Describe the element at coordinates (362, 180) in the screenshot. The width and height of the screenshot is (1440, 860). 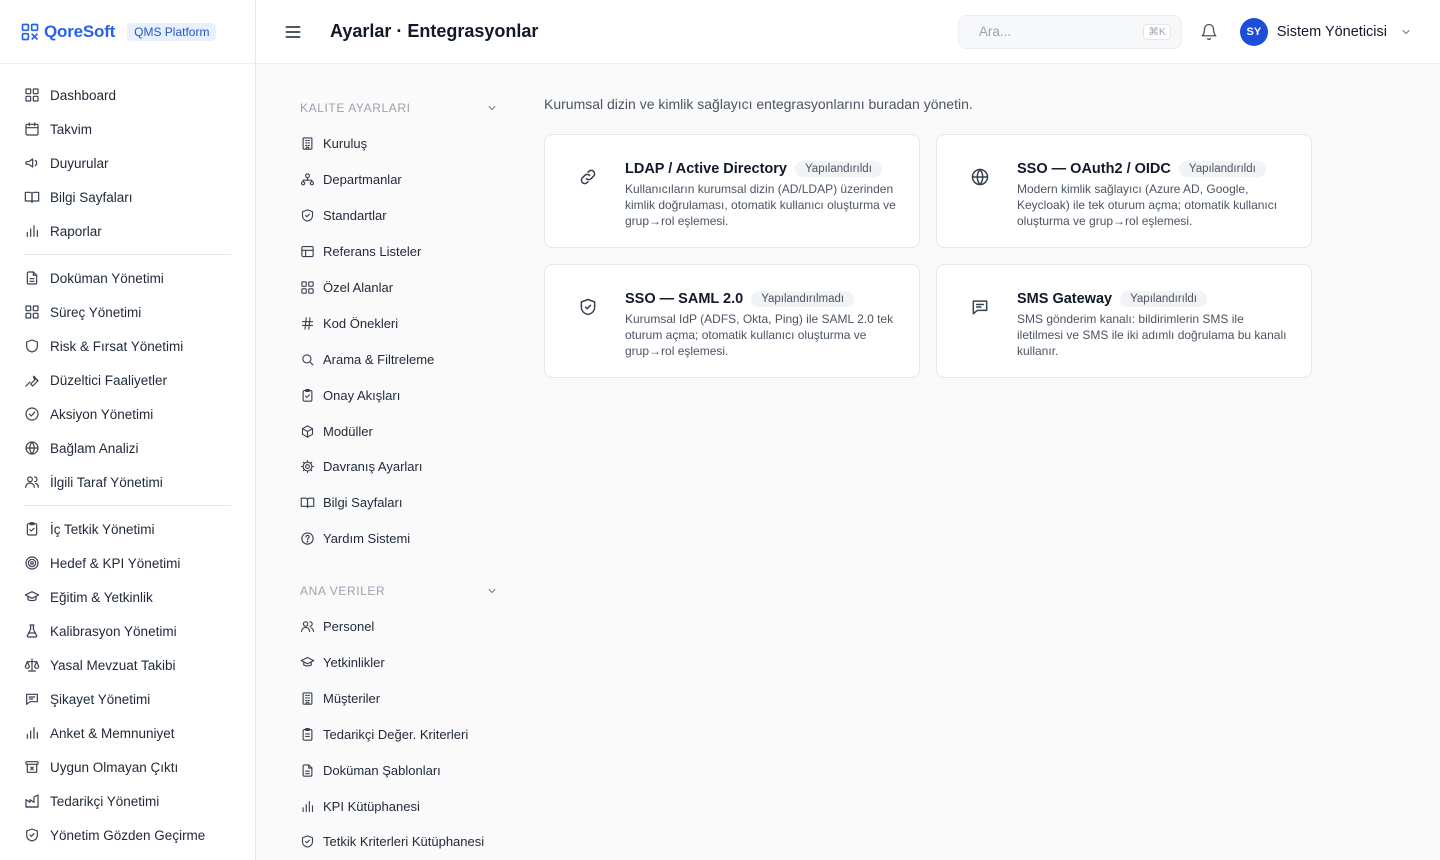
I see `subnav-item-label: Departmanlar` at that location.